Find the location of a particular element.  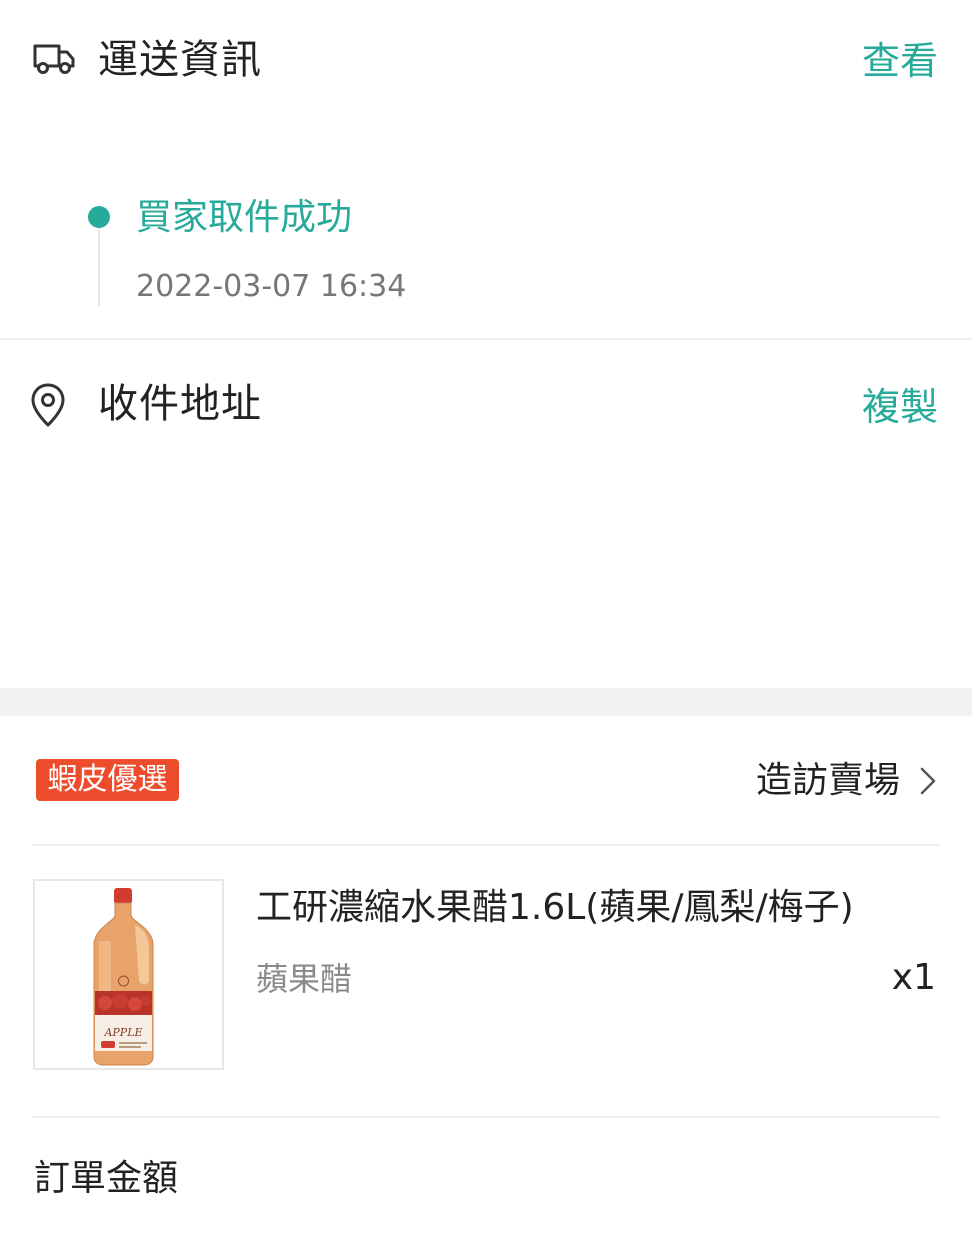

shipping-timestamp: 2022-03-07 16:34 is located at coordinates (271, 286).